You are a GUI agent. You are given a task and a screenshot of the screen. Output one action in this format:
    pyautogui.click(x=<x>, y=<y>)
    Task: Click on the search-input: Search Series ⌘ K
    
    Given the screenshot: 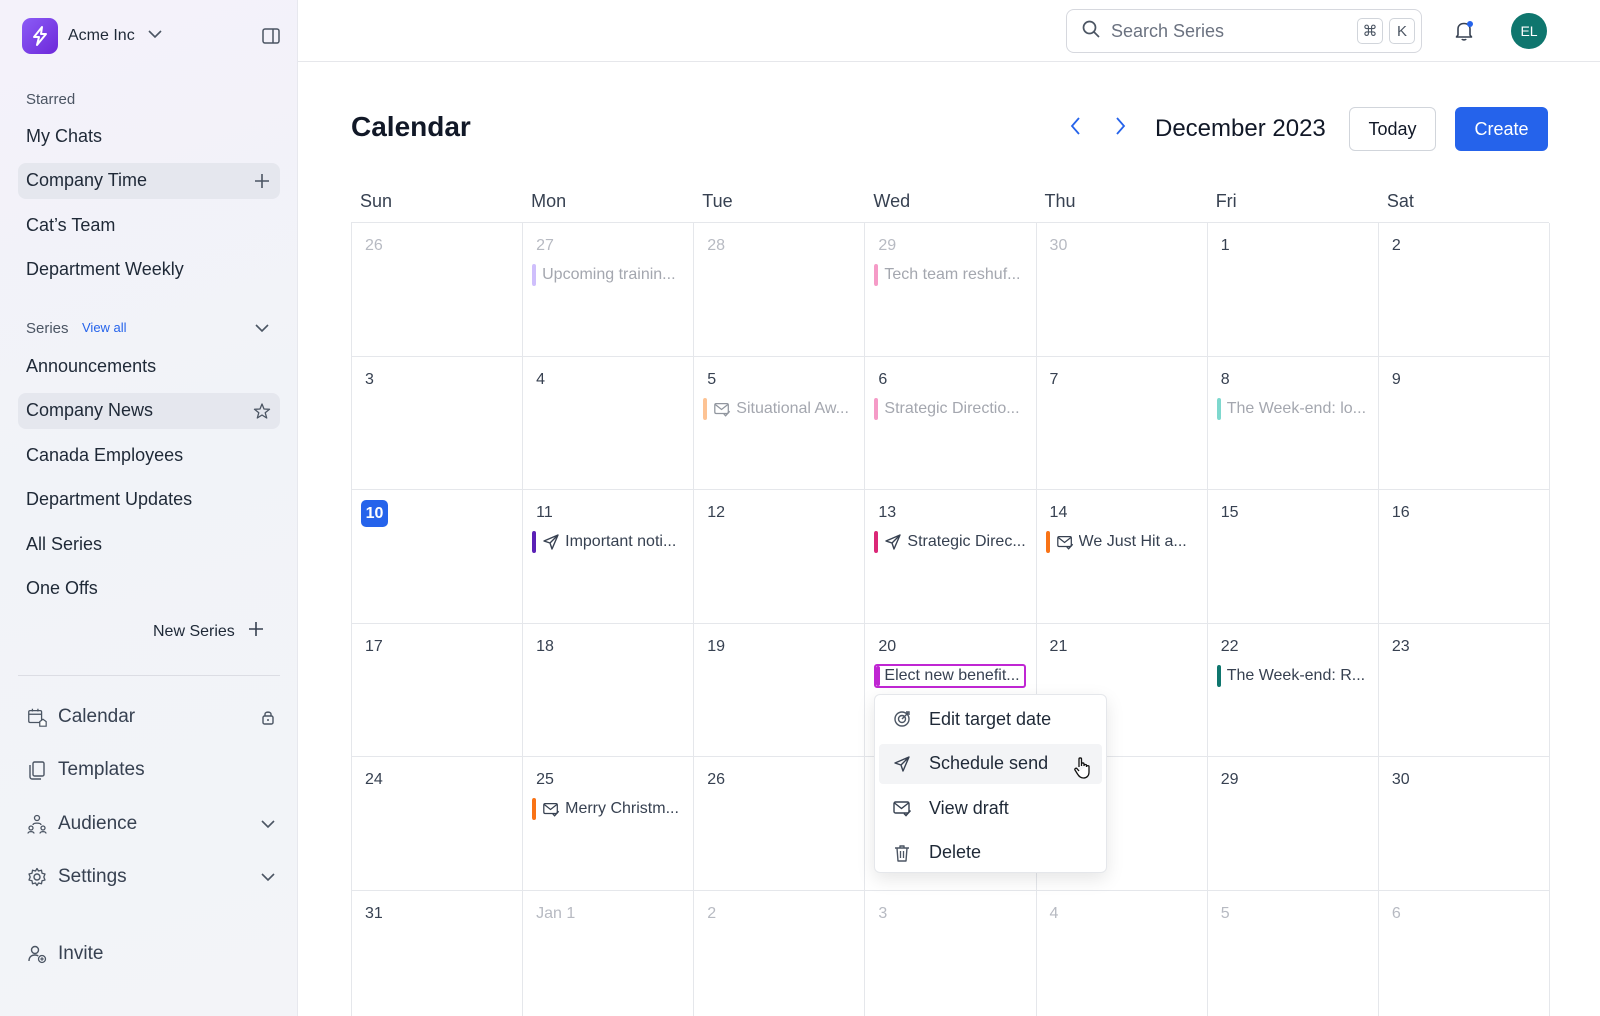 What is the action you would take?
    pyautogui.click(x=1244, y=31)
    